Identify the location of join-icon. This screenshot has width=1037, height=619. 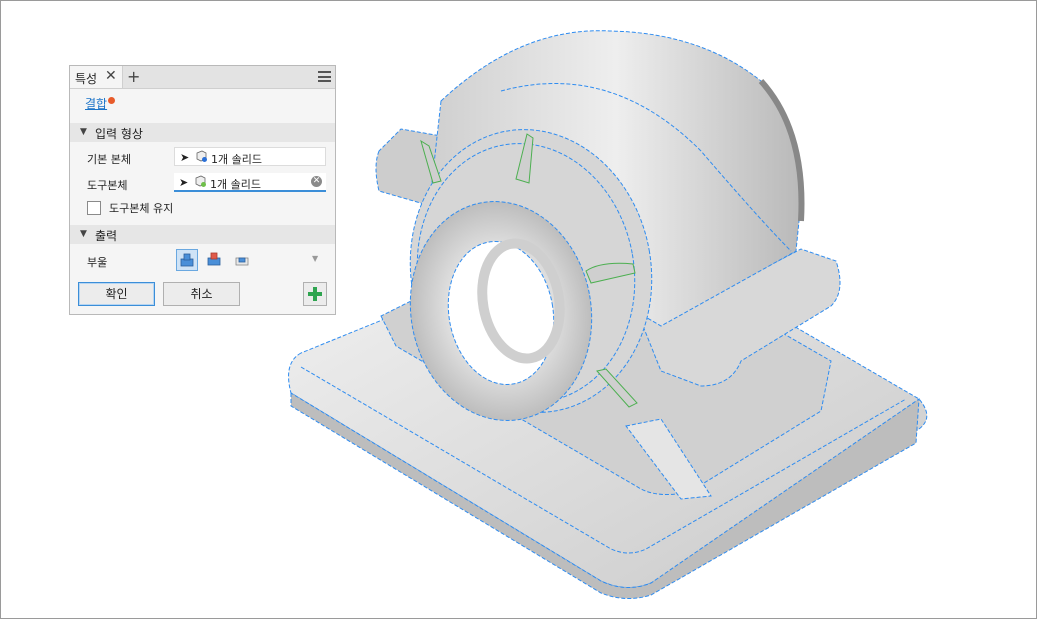
(187, 260).